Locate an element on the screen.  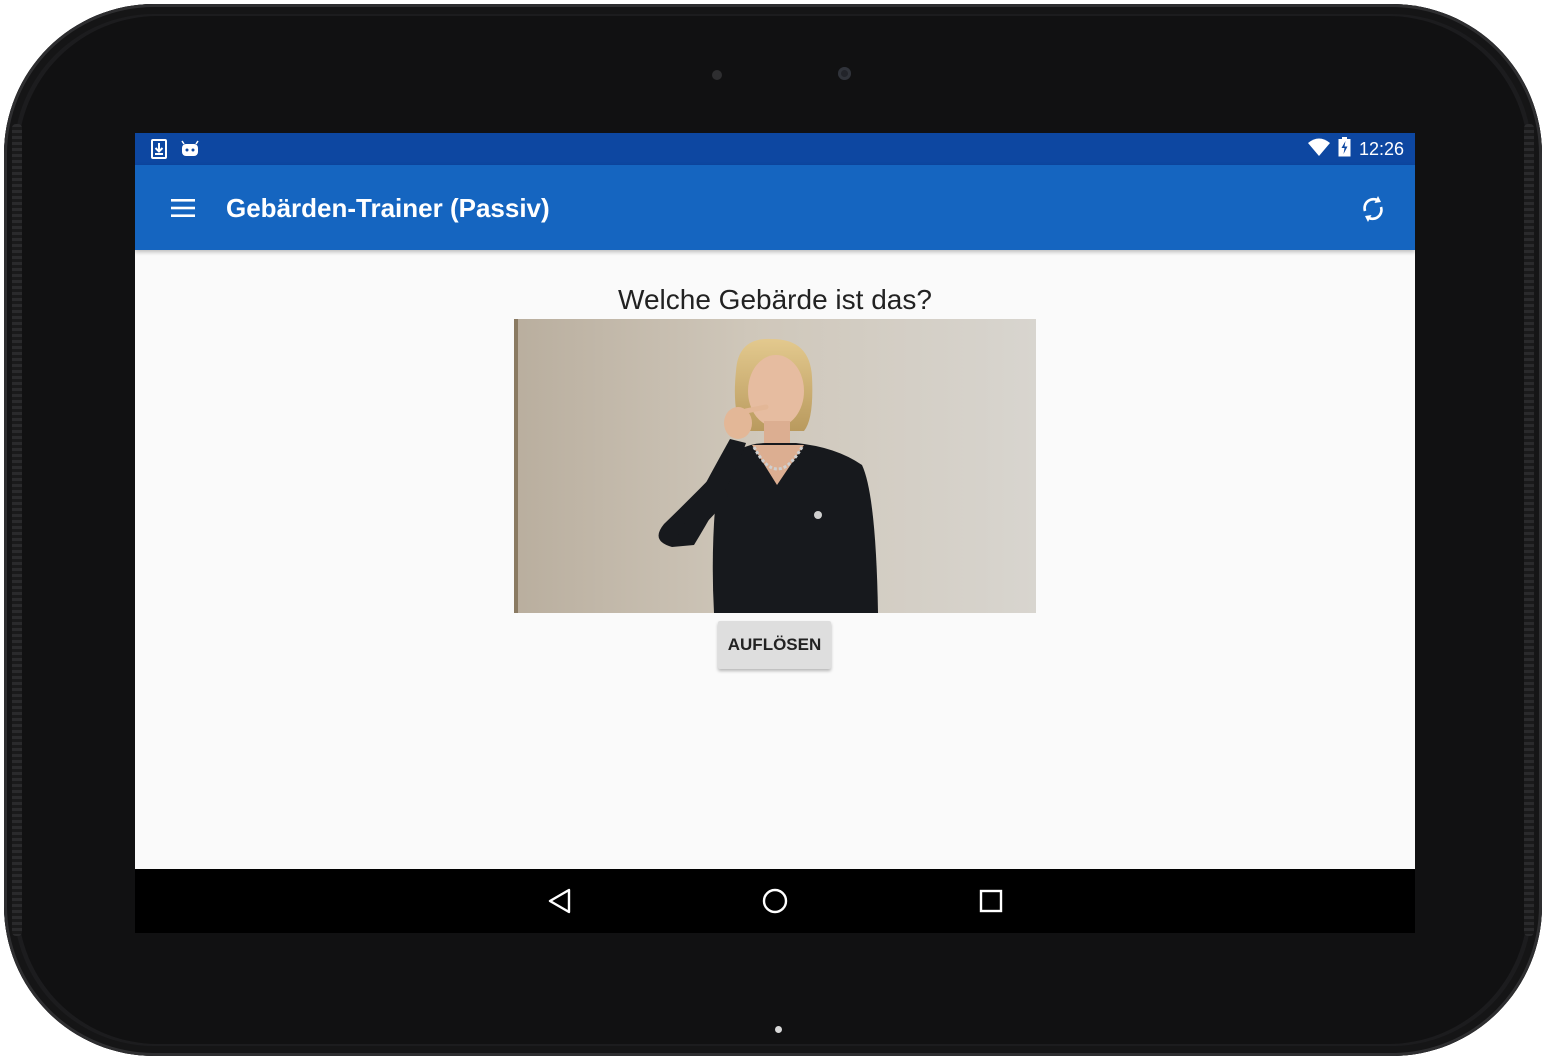
reveal-button: AUFLÖSEN is located at coordinates (774, 645).